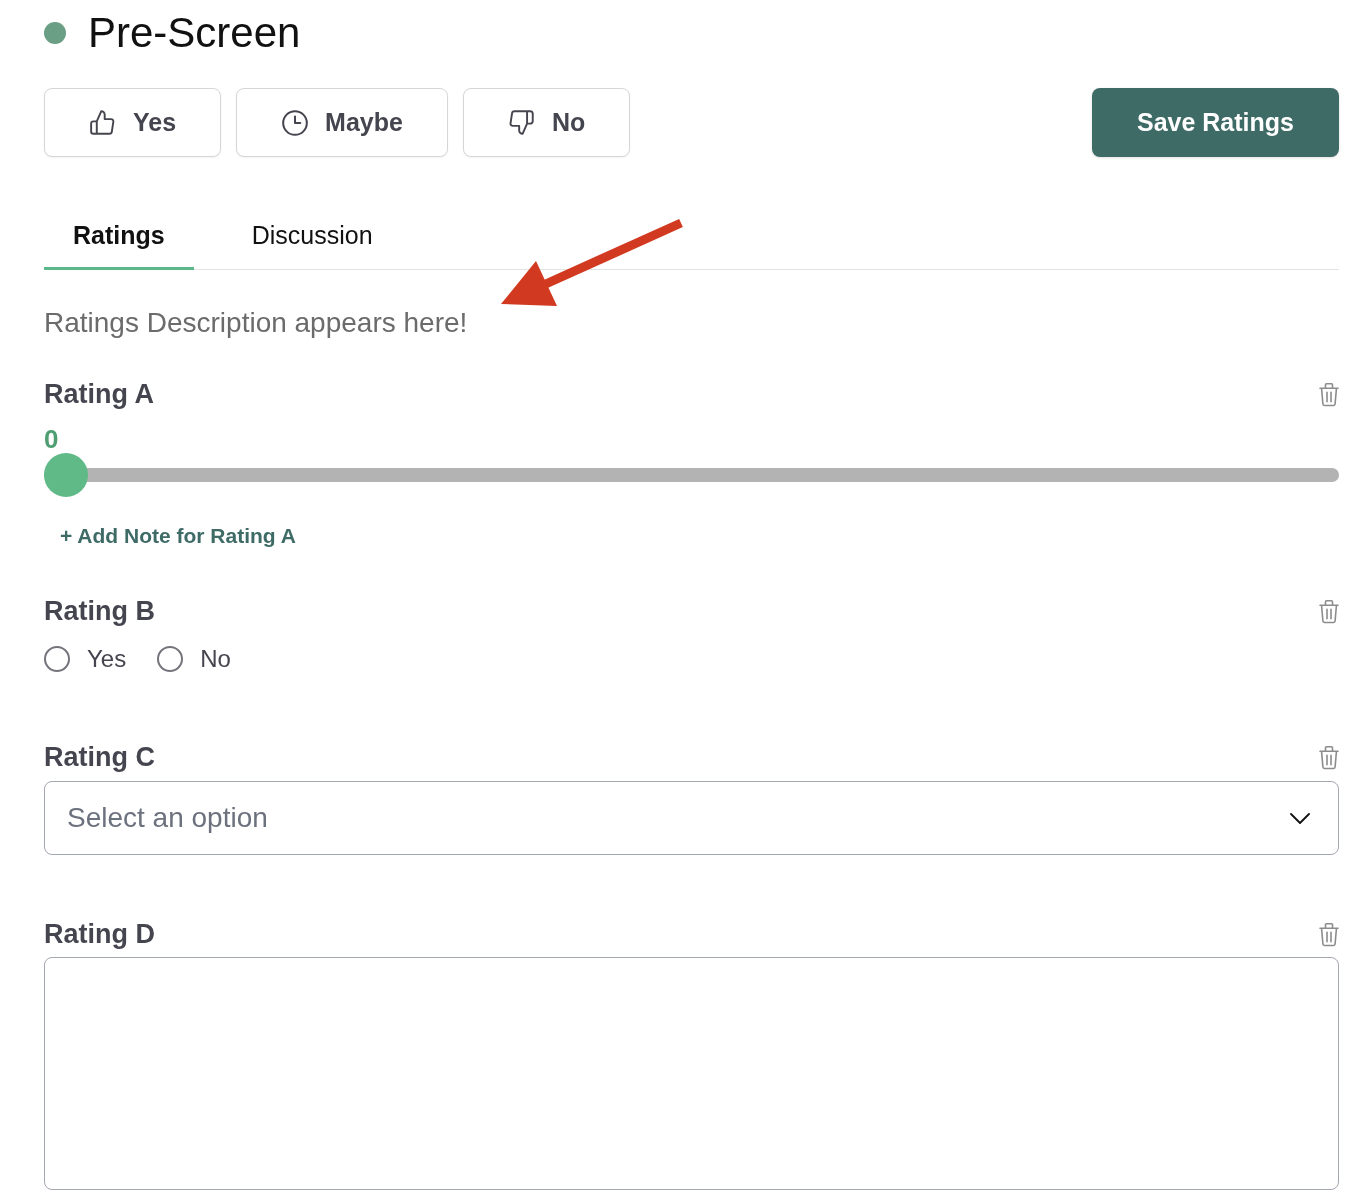 This screenshot has width=1354, height=1204. Describe the element at coordinates (194, 33) in the screenshot. I see `page-title: Pre-Screen` at that location.